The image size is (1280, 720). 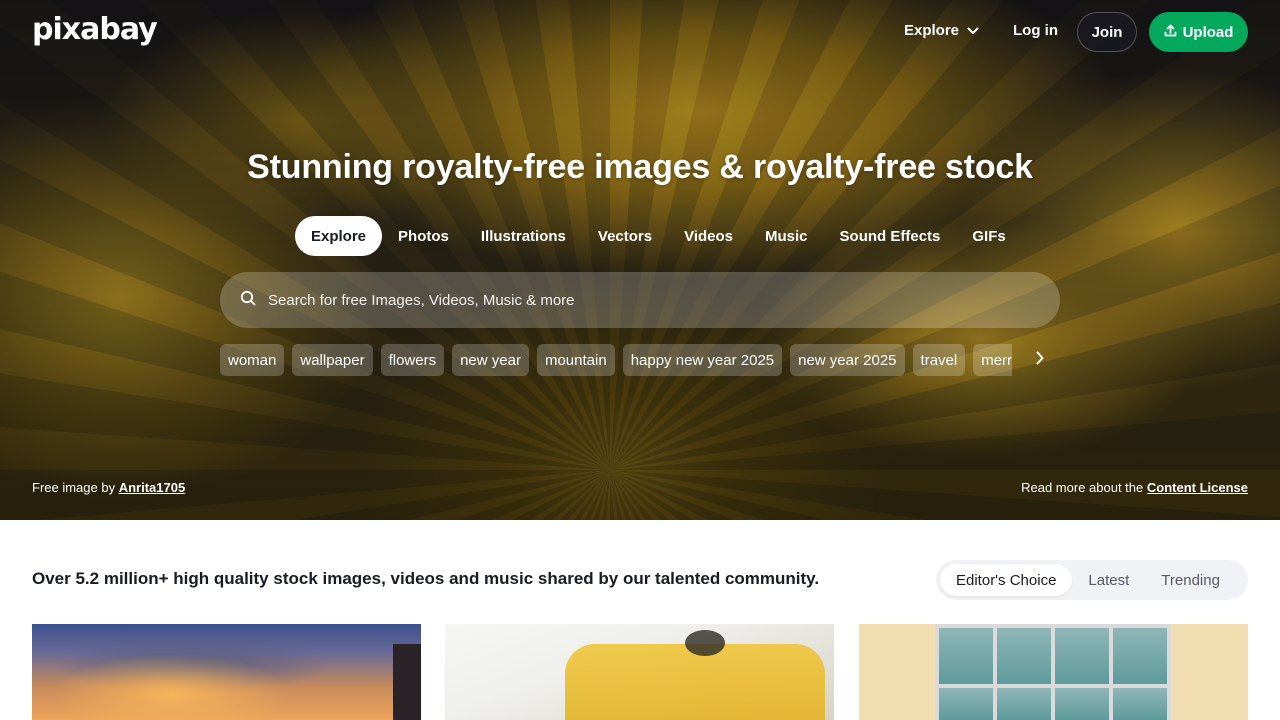 I want to click on sort-latest: Latest, so click(x=1108, y=580).